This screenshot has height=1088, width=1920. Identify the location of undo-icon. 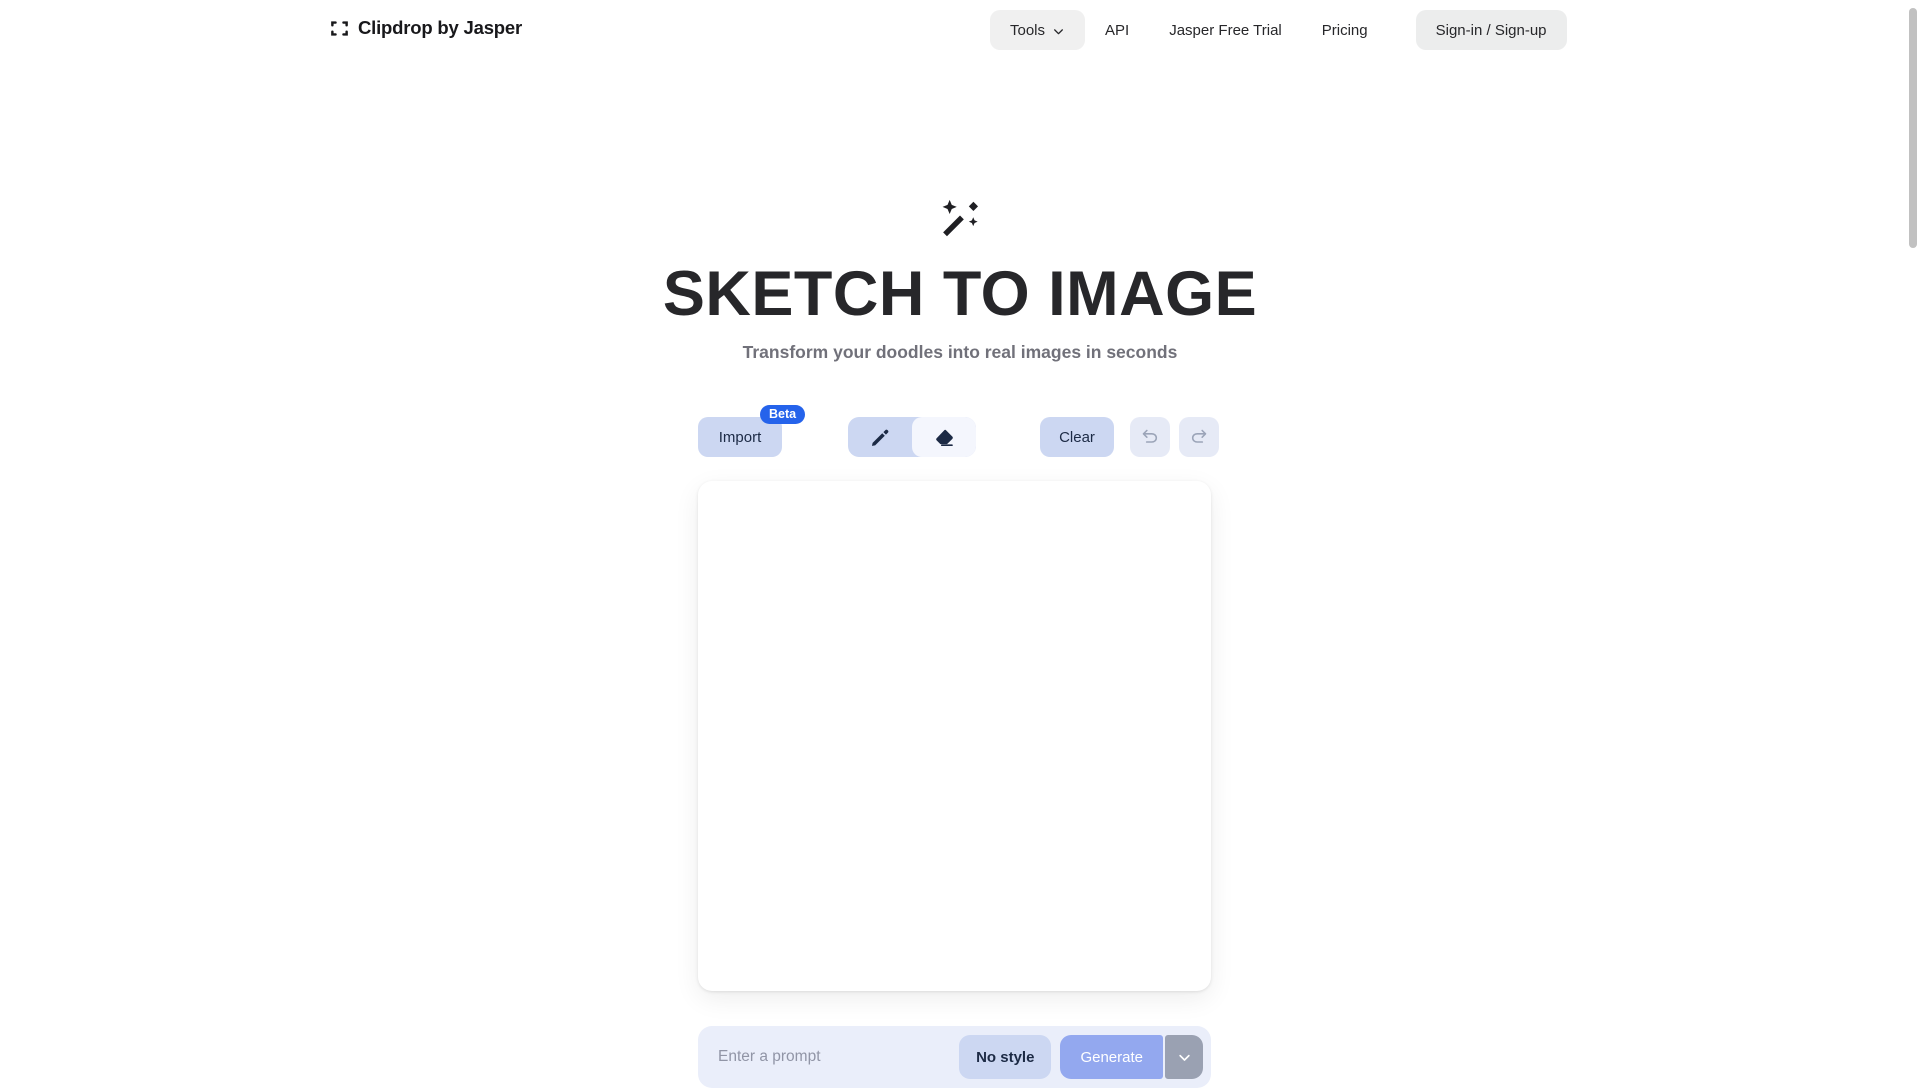
(1150, 437).